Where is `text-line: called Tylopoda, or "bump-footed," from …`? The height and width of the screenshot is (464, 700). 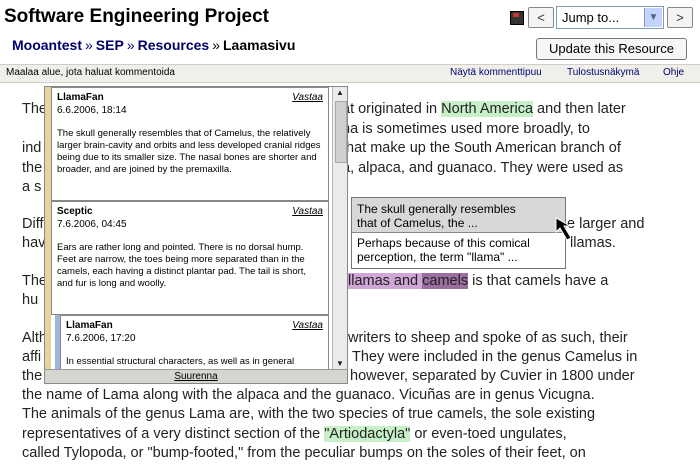
text-line: called Tylopoda, or "bump-footed," from … is located at coordinates (304, 453).